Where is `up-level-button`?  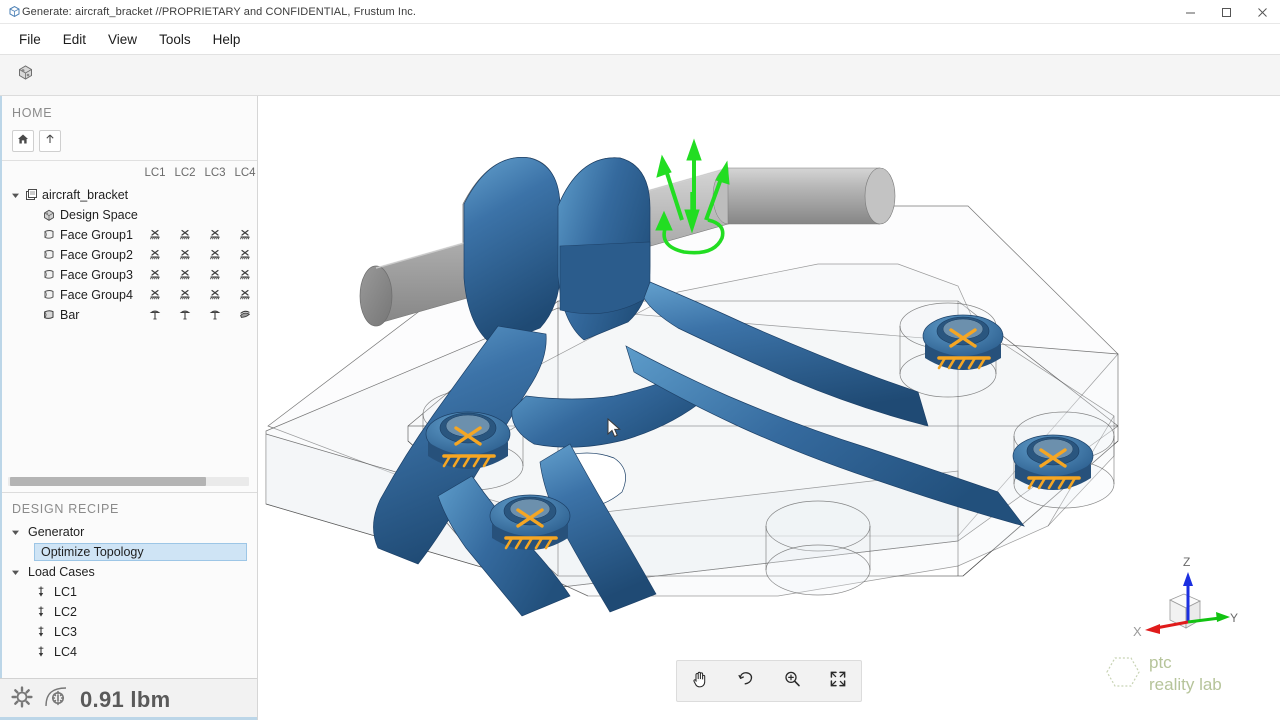 up-level-button is located at coordinates (50, 141).